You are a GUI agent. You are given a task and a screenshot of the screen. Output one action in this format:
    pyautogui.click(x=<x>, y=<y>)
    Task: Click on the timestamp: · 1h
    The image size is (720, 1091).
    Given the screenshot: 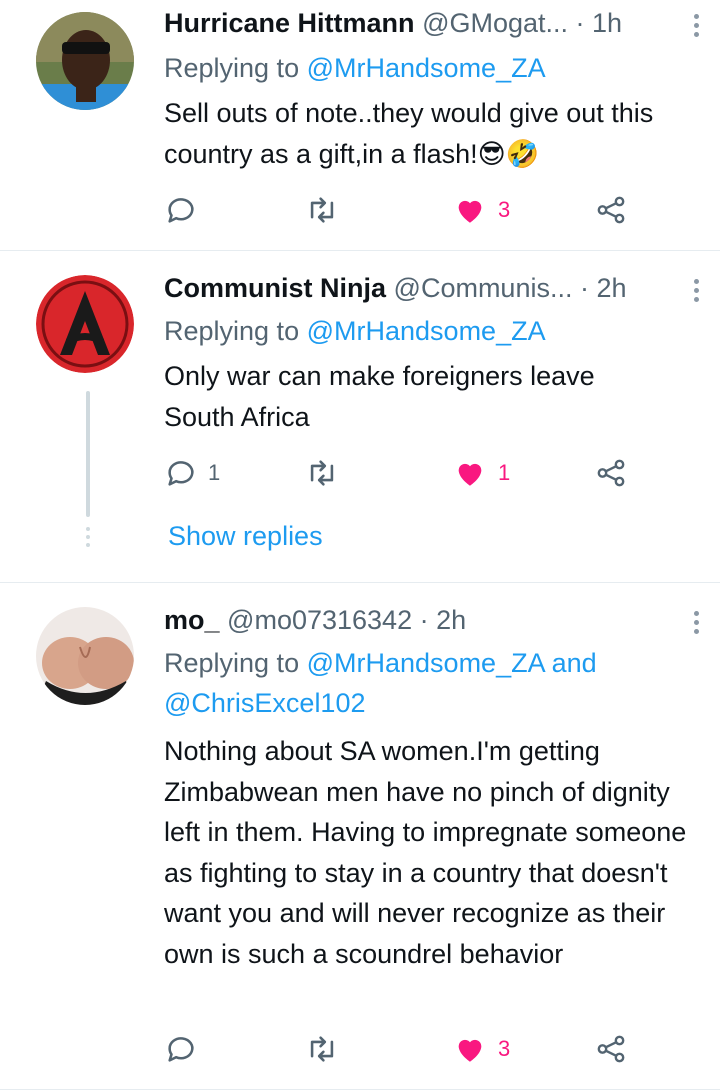 What is the action you would take?
    pyautogui.click(x=599, y=23)
    